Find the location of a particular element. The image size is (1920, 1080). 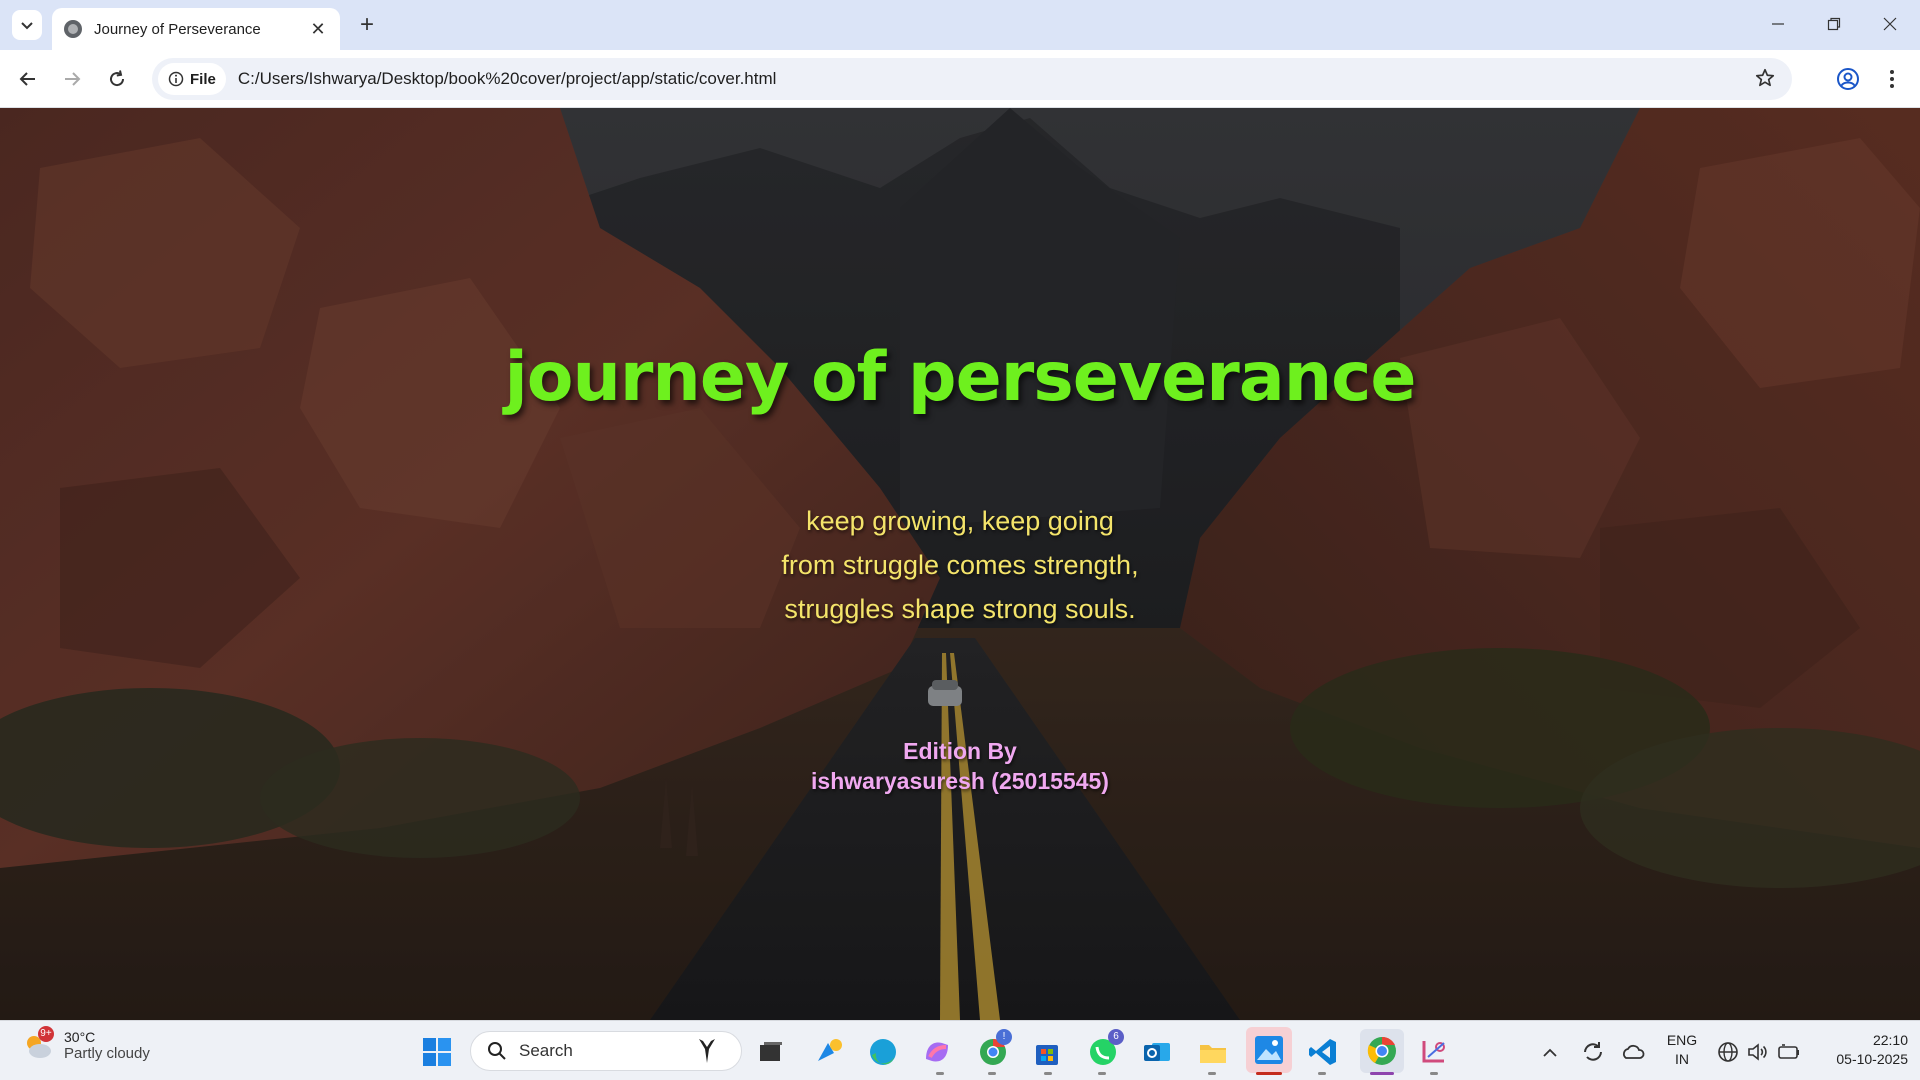

chevron-down-icon is located at coordinates (27, 26).